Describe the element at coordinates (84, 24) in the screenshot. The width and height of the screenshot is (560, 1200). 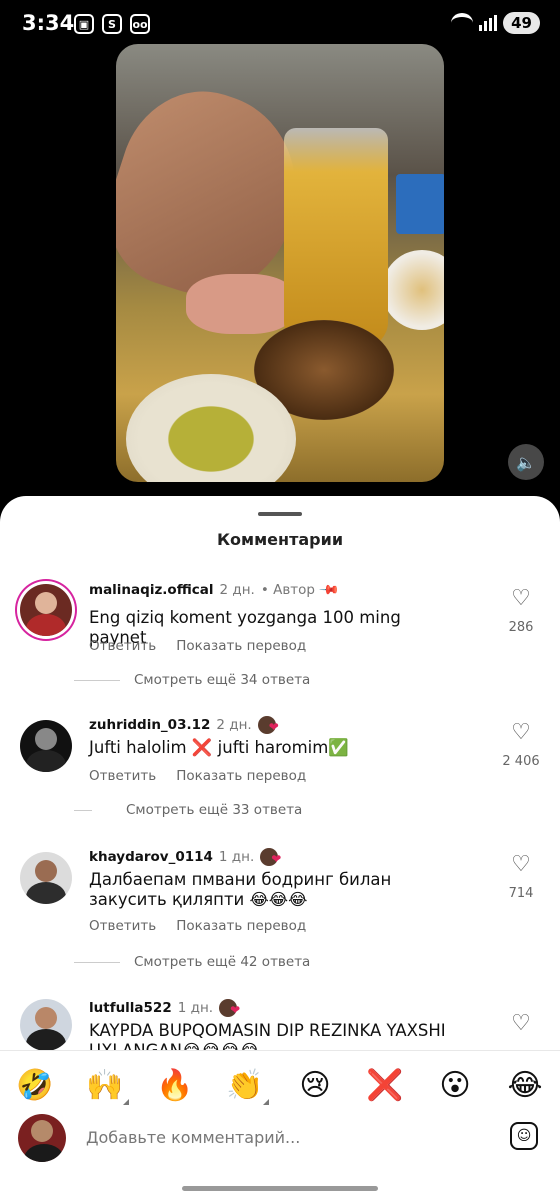
I see `screen-record-icon: ▣` at that location.